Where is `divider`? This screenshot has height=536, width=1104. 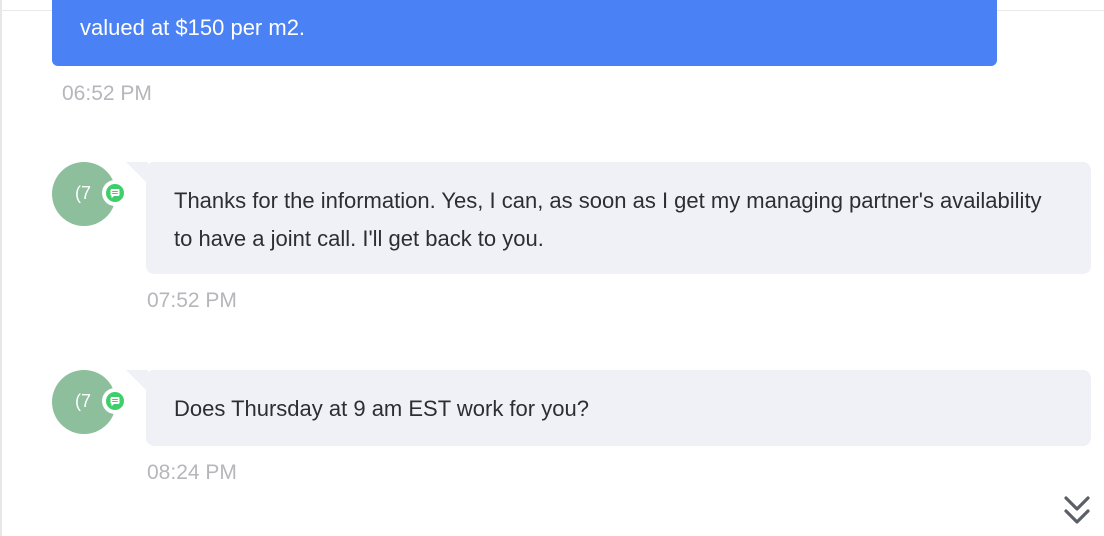
divider is located at coordinates (1, 268).